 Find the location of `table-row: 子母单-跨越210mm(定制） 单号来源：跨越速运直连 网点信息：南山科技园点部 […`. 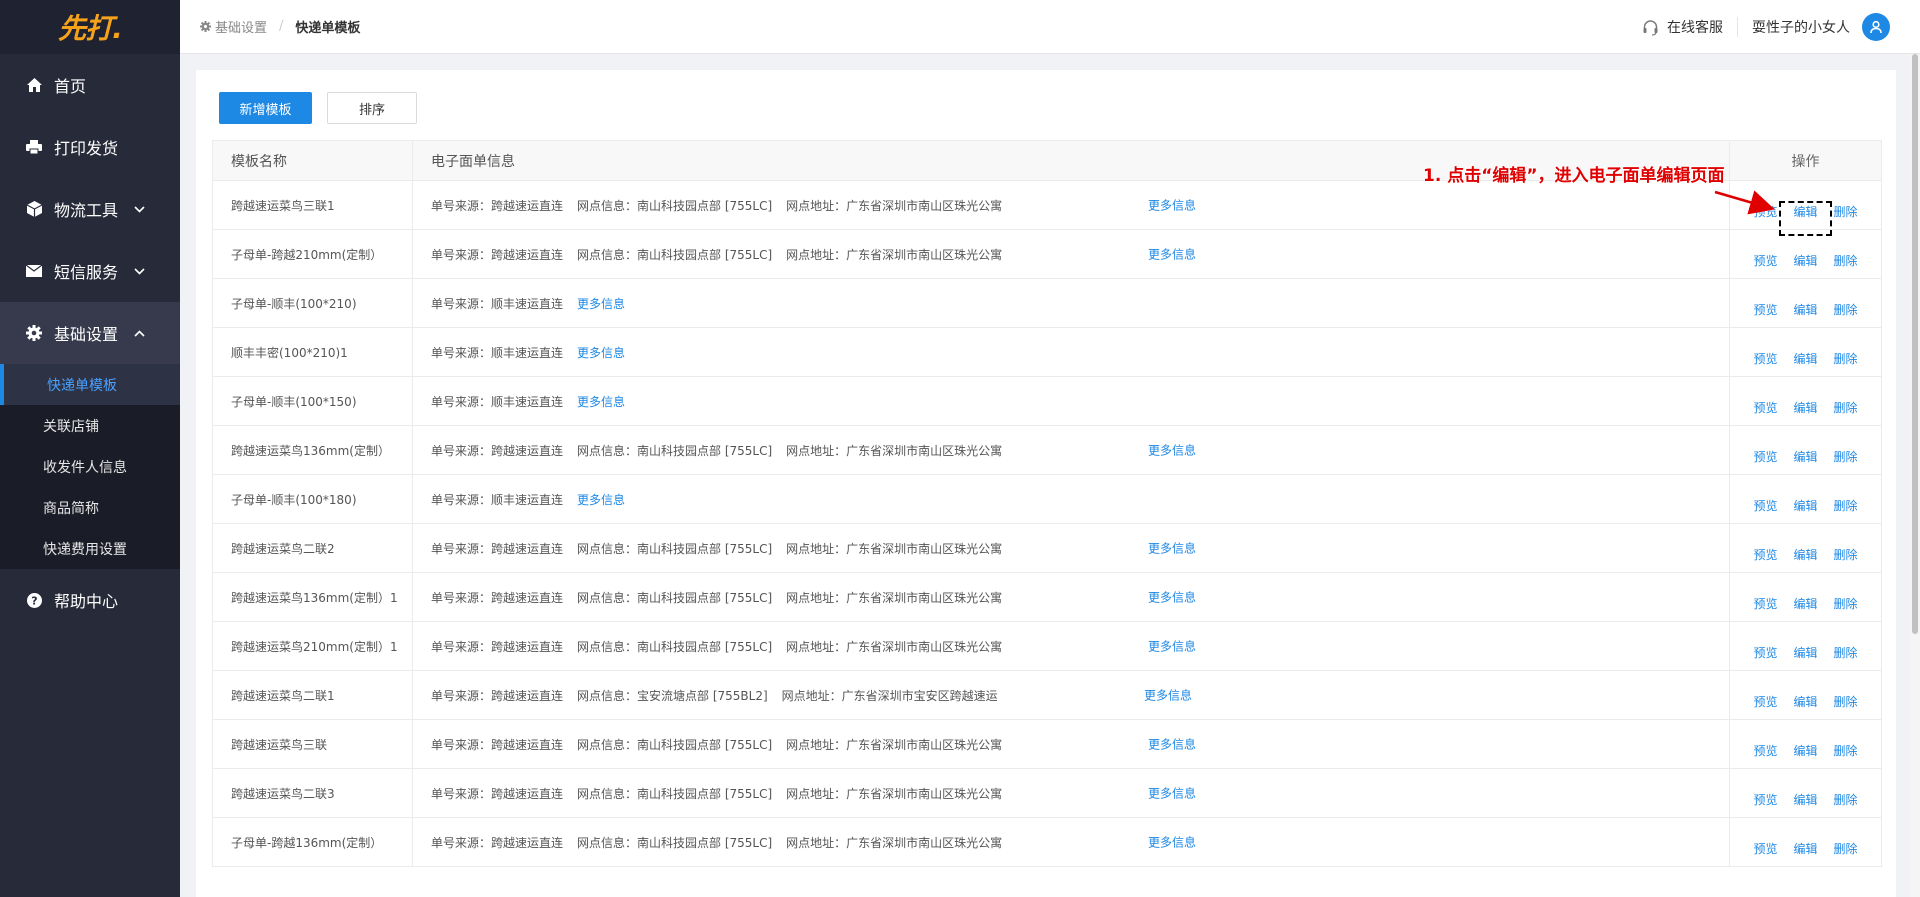

table-row: 子母单-跨越210mm(定制） 单号来源：跨越速运直连 网点信息：南山科技园点部 [… is located at coordinates (1047, 254).